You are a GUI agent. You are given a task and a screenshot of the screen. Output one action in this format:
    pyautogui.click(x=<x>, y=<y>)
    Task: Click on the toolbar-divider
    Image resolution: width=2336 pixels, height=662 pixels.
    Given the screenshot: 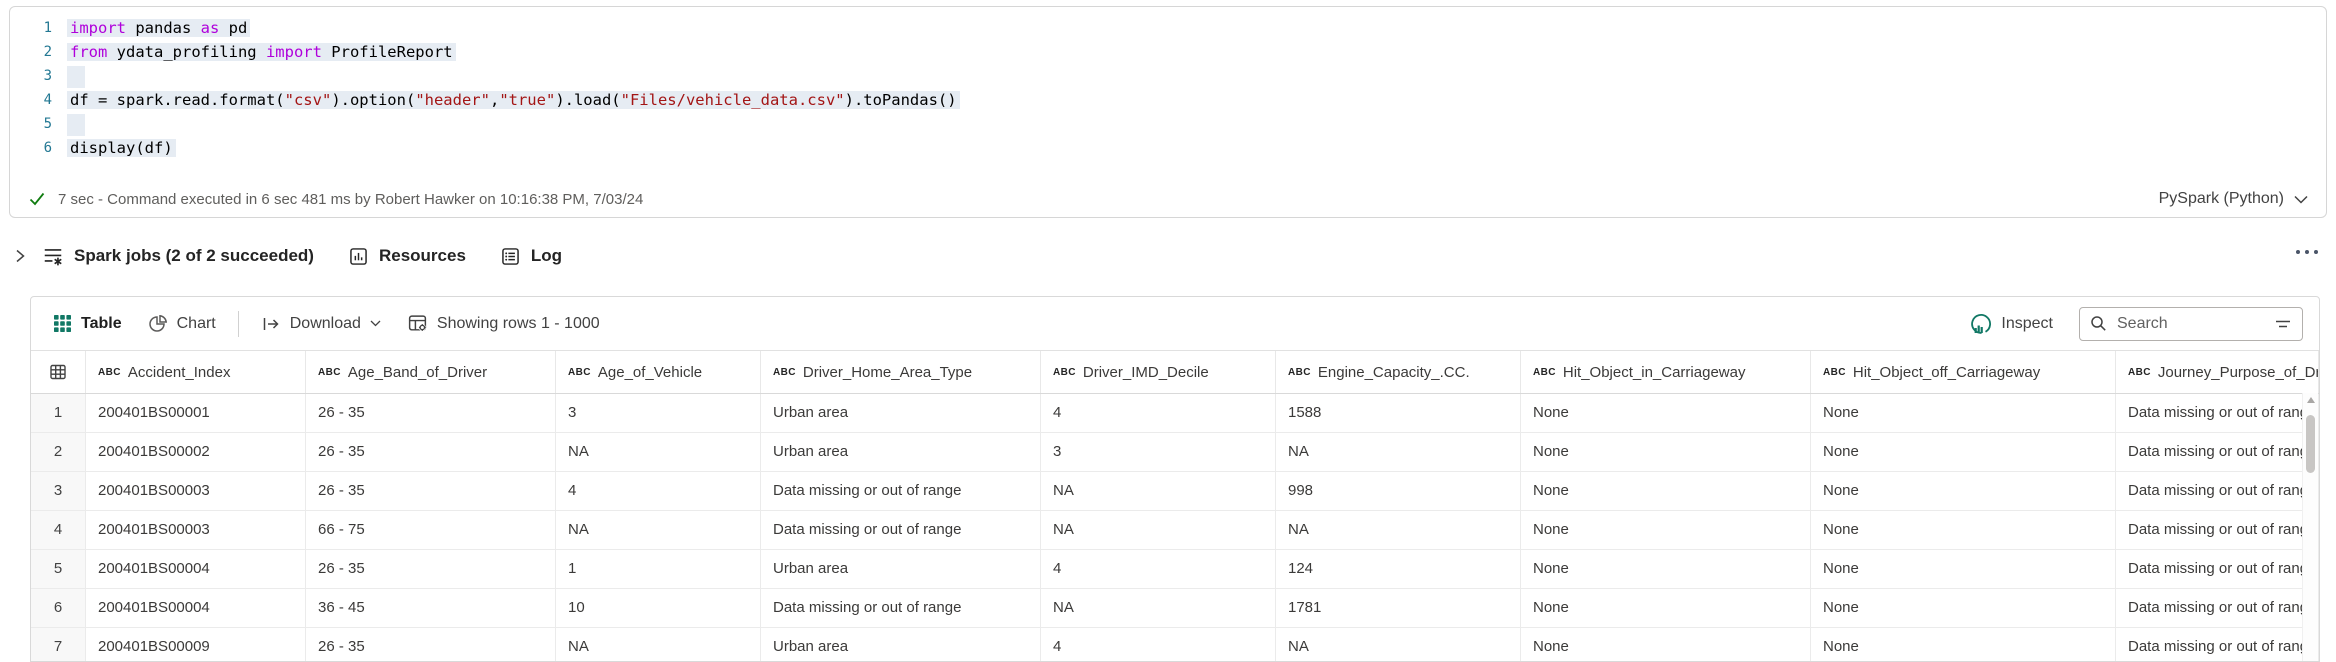 What is the action you would take?
    pyautogui.click(x=238, y=323)
    